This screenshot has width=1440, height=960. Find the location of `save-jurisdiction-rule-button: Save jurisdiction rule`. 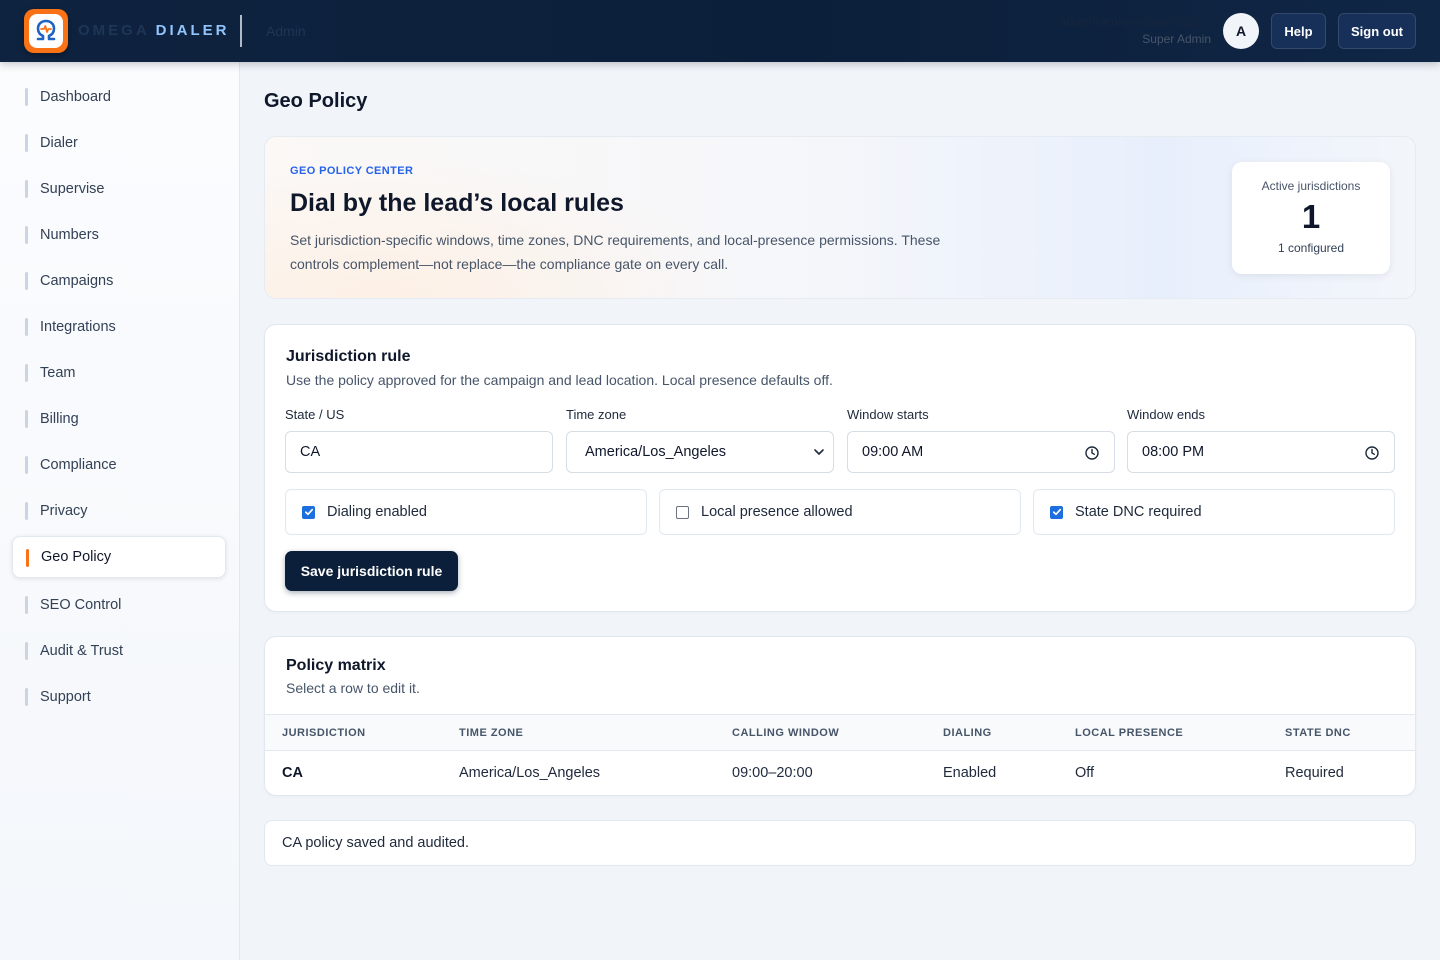

save-jurisdiction-rule-button: Save jurisdiction rule is located at coordinates (371, 571).